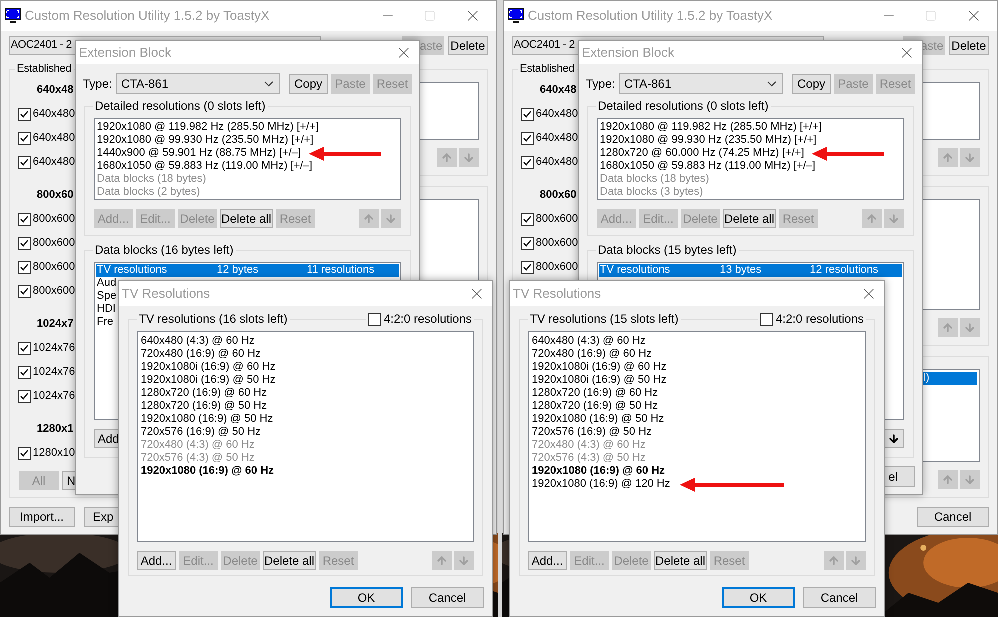  What do you see at coordinates (199, 153) in the screenshot?
I see `list-item: 1440x900 @ 59.901 Hz (88.75 MHz) [+/–]` at bounding box center [199, 153].